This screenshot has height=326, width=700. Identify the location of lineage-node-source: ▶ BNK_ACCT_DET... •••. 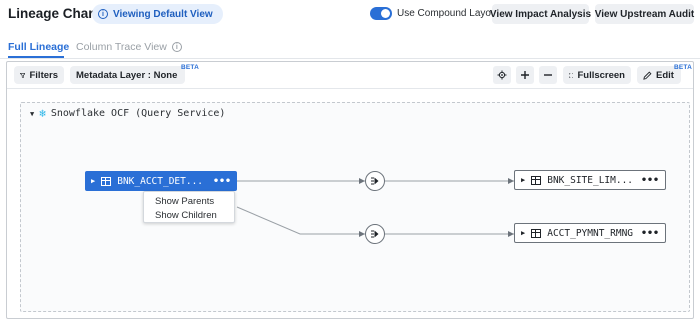
(161, 181).